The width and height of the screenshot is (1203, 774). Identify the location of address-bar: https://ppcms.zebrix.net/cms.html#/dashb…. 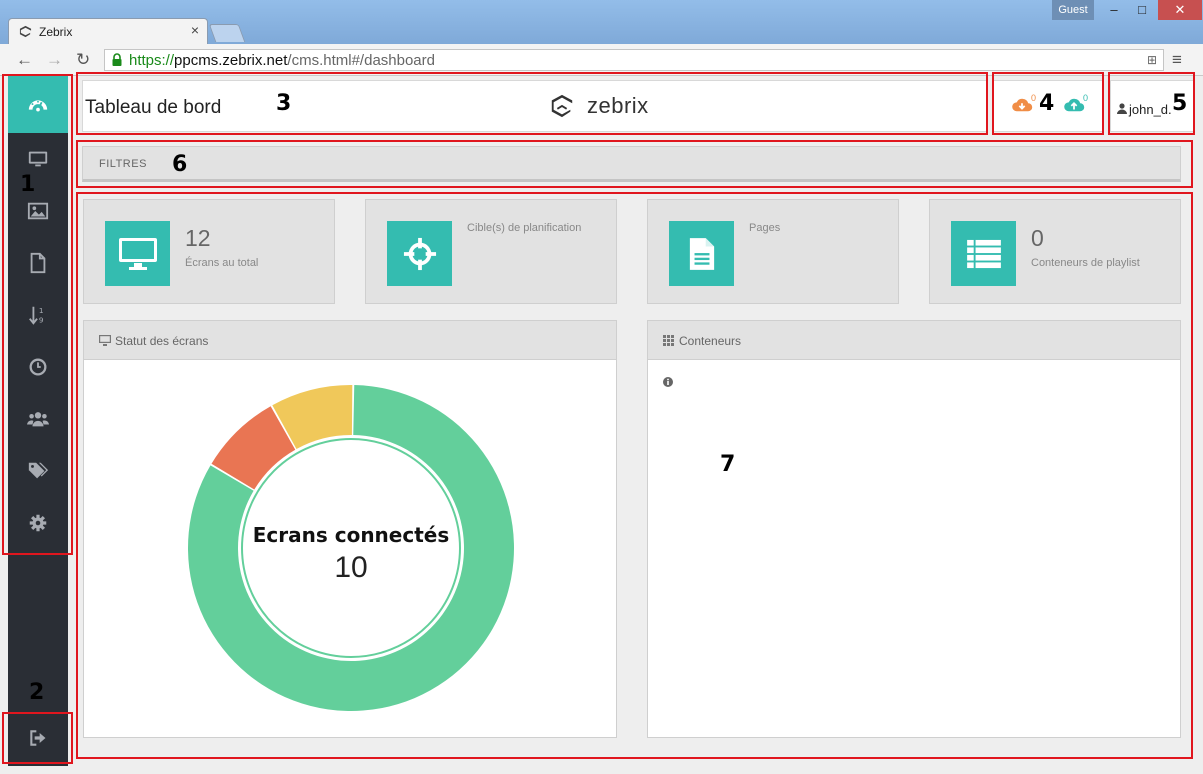
(634, 60).